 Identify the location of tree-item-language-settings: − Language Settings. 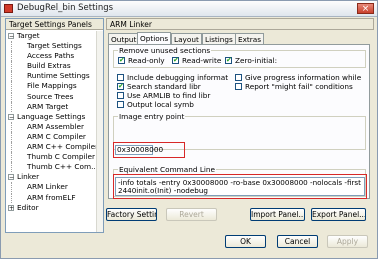
(52, 117).